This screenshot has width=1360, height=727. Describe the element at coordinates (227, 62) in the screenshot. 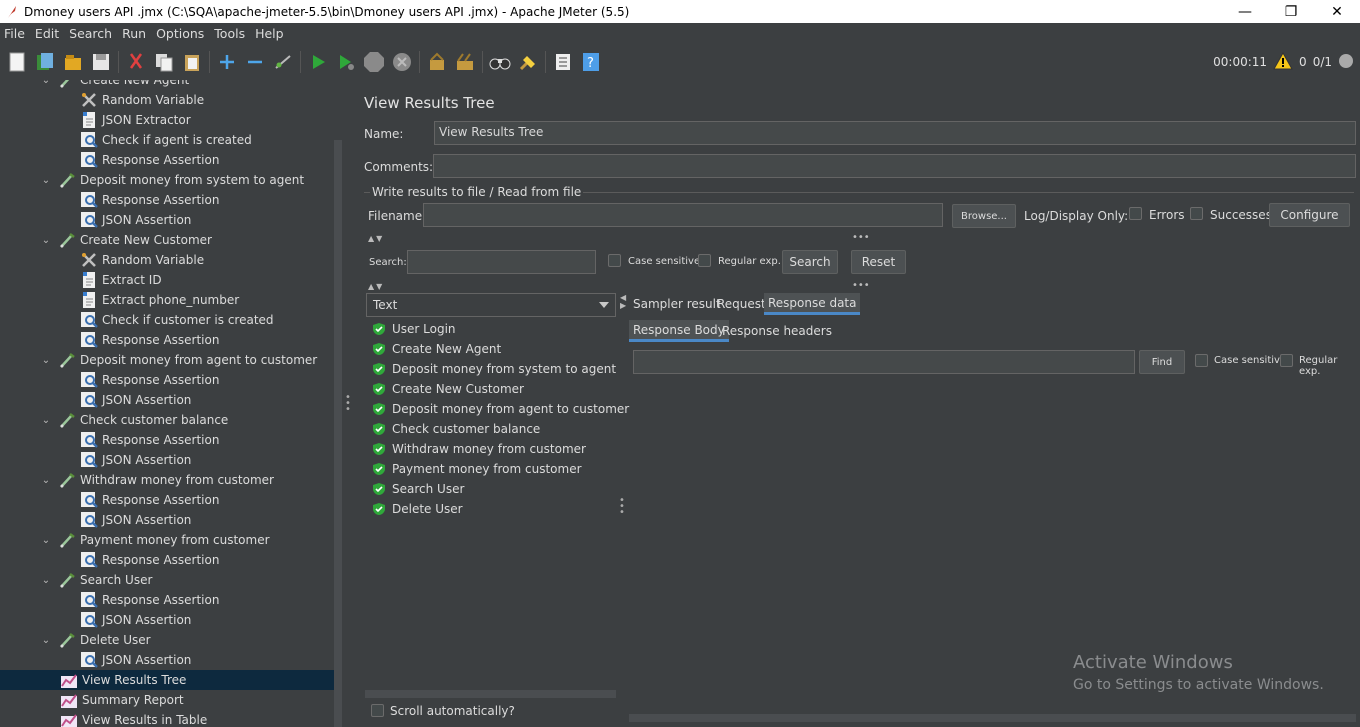

I see `expand-icon` at that location.